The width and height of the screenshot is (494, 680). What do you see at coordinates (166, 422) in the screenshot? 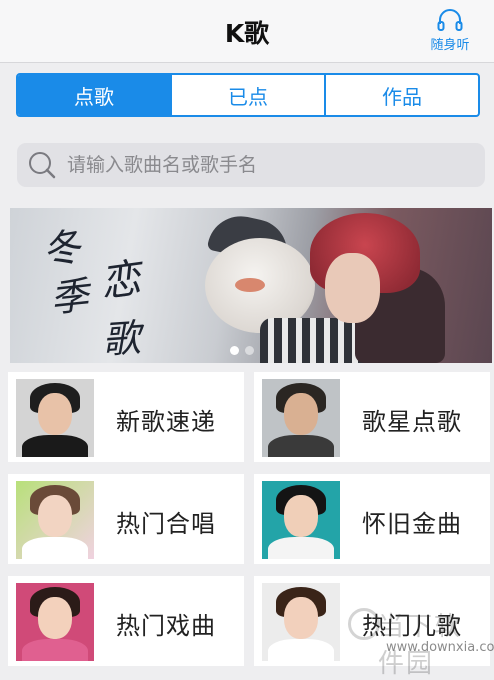
I see `category-label: 新歌速递` at bounding box center [166, 422].